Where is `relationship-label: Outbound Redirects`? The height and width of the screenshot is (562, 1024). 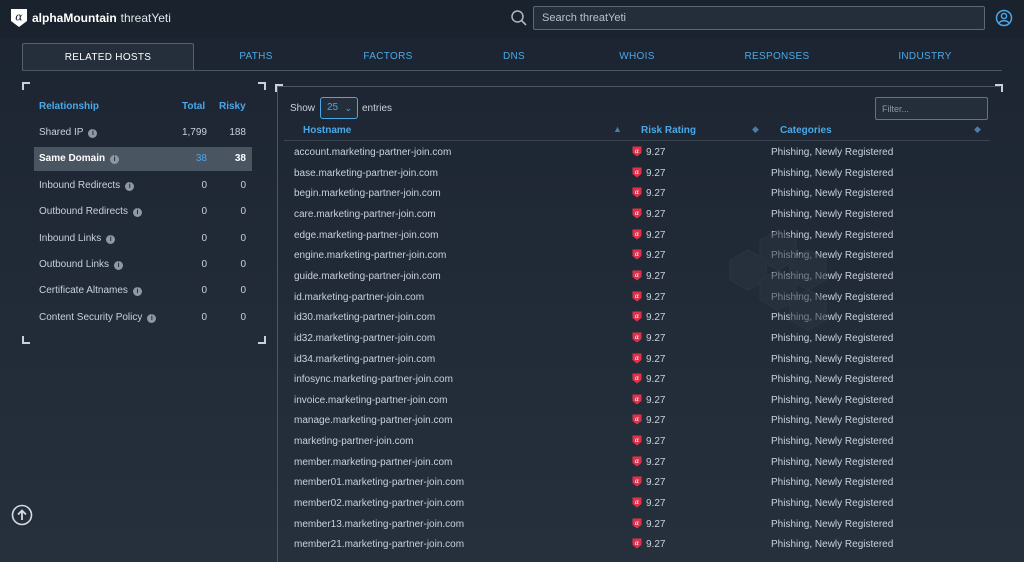
relationship-label: Outbound Redirects is located at coordinates (83, 212).